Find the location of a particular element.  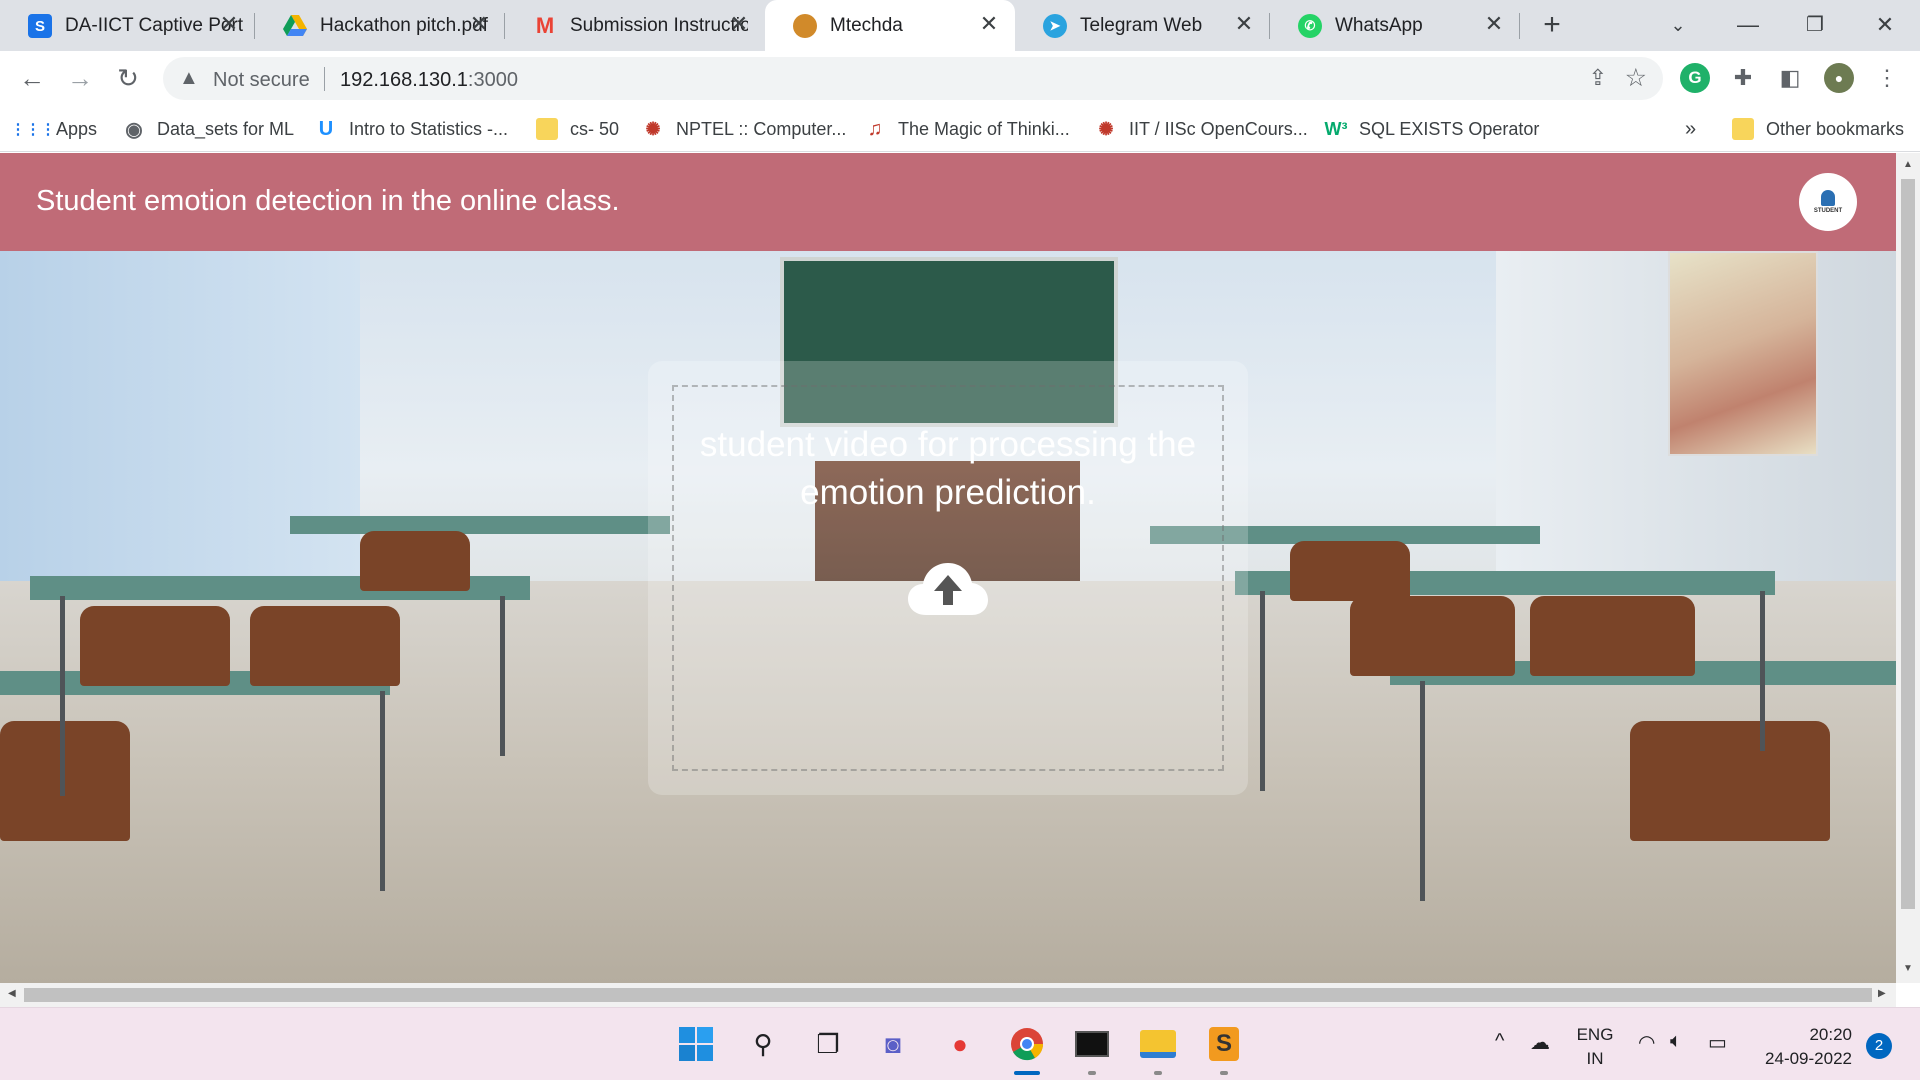

forward-arrow-icon: → is located at coordinates (80, 78).